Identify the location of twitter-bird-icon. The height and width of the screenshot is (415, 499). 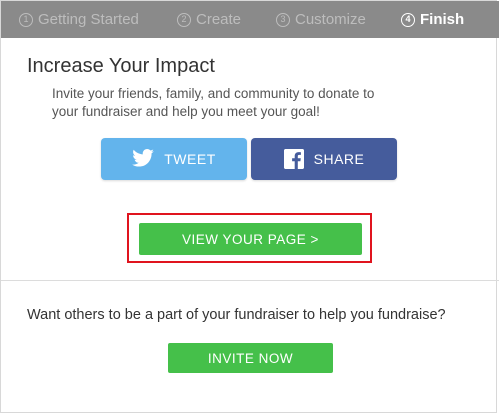
(143, 159).